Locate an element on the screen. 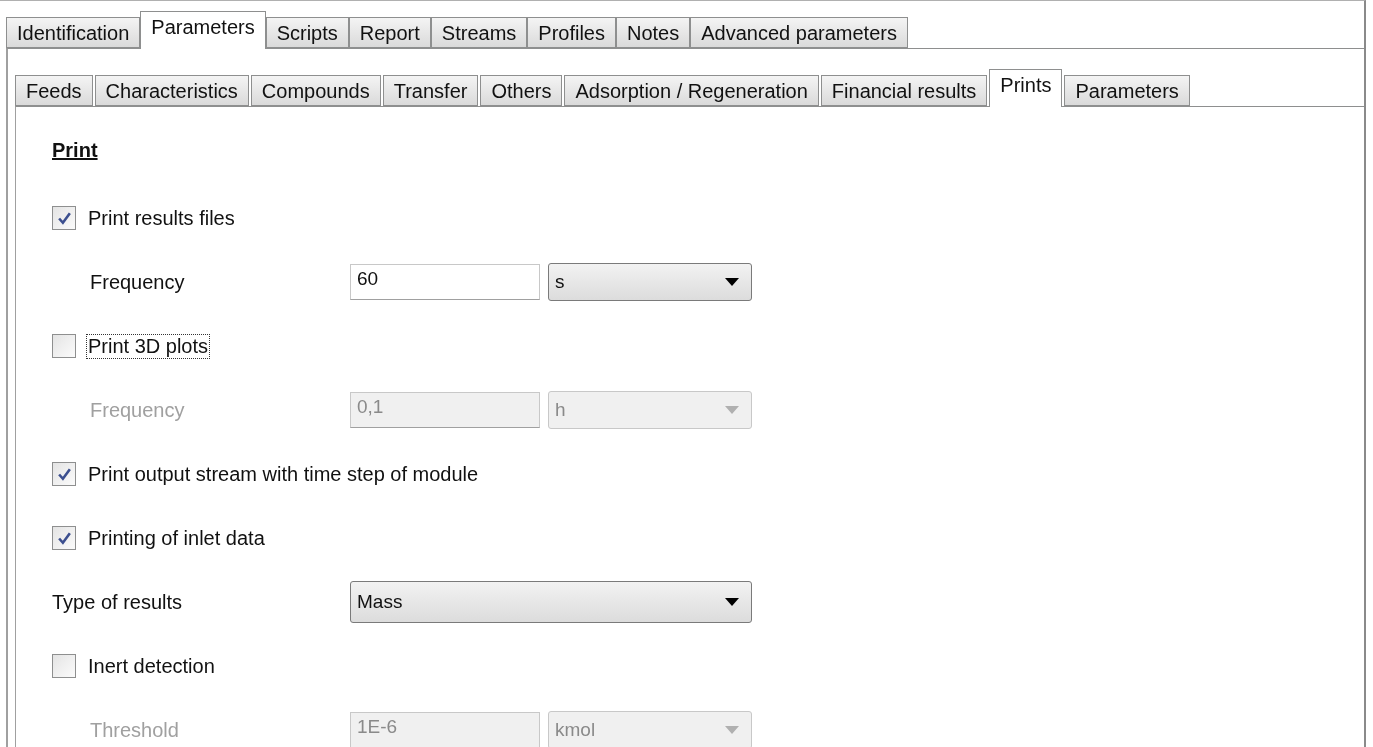 The image size is (1373, 747). tab: Transfer is located at coordinates (430, 90).